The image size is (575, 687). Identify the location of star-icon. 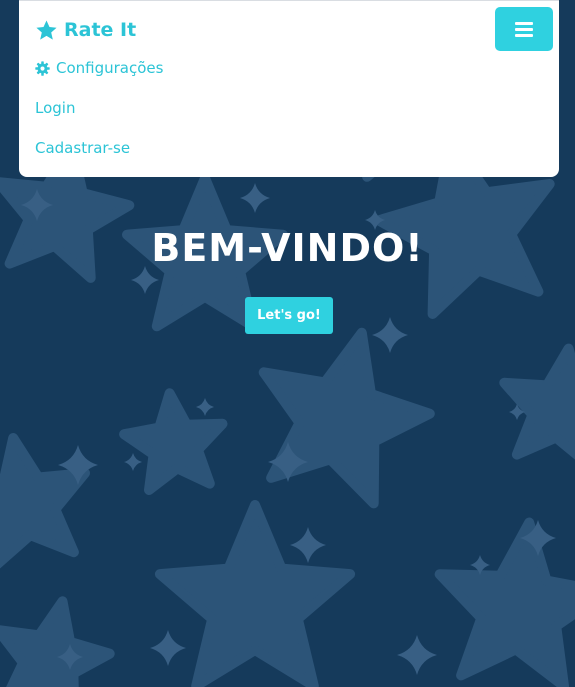
(46, 29).